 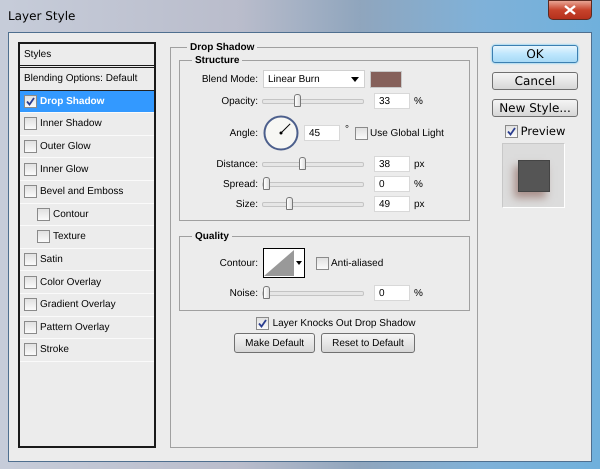 I want to click on checkbox-label: Use Global Light, so click(x=407, y=133).